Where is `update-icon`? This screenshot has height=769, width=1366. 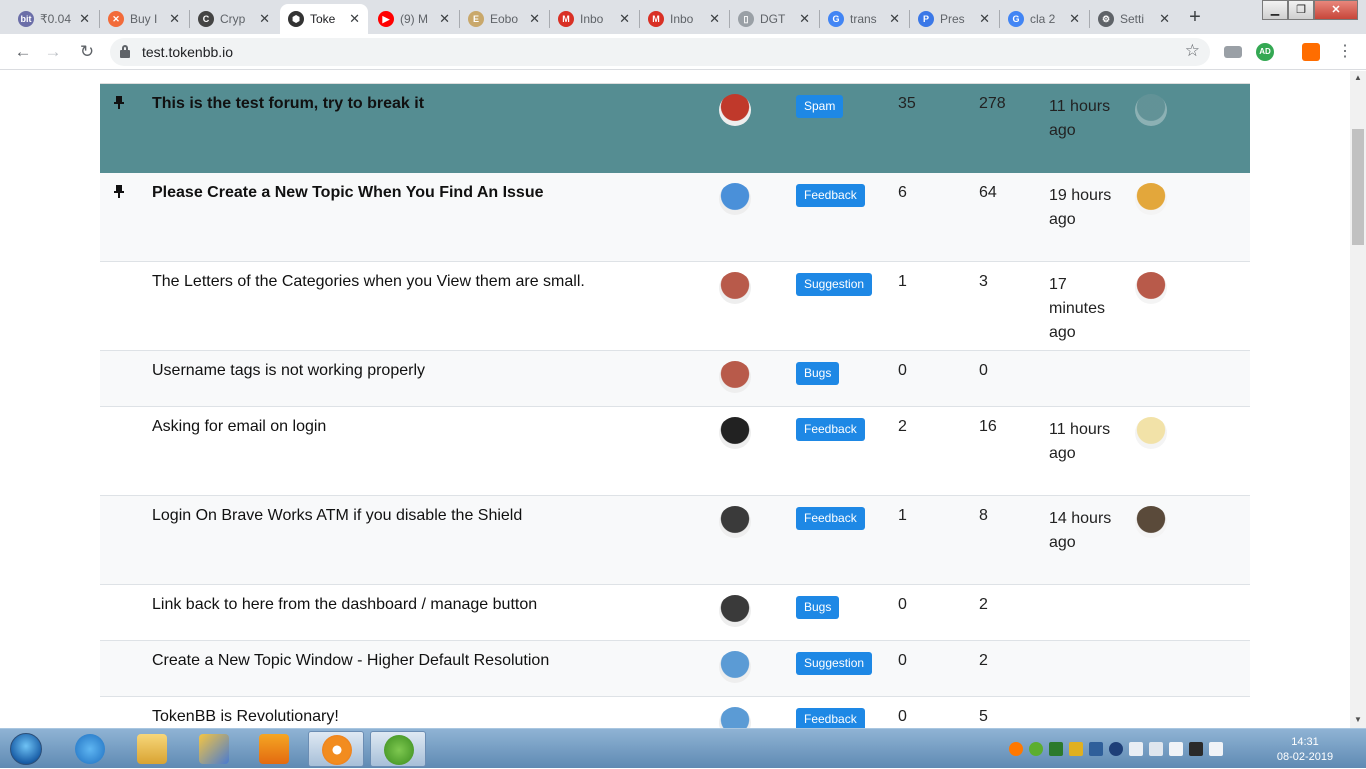
update-icon is located at coordinates (1056, 749).